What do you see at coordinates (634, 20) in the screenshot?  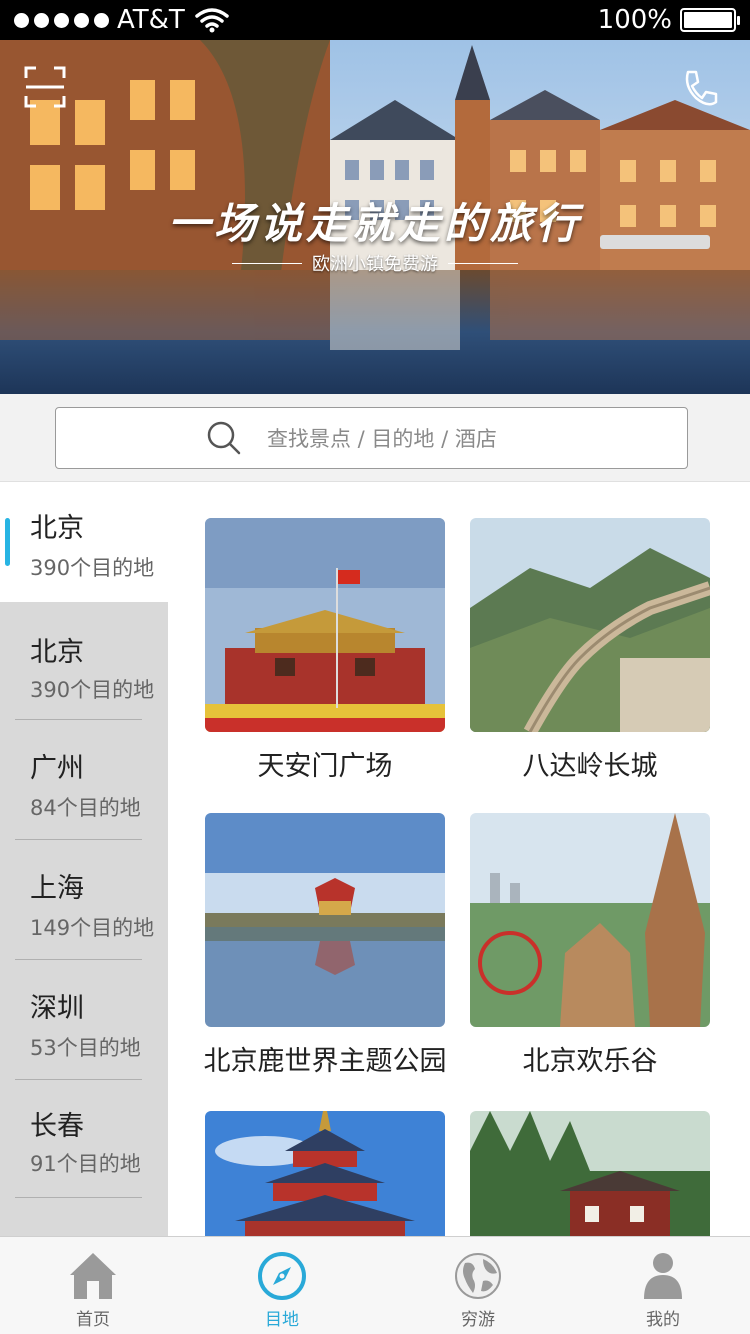 I see `battery-percentage: 100%` at bounding box center [634, 20].